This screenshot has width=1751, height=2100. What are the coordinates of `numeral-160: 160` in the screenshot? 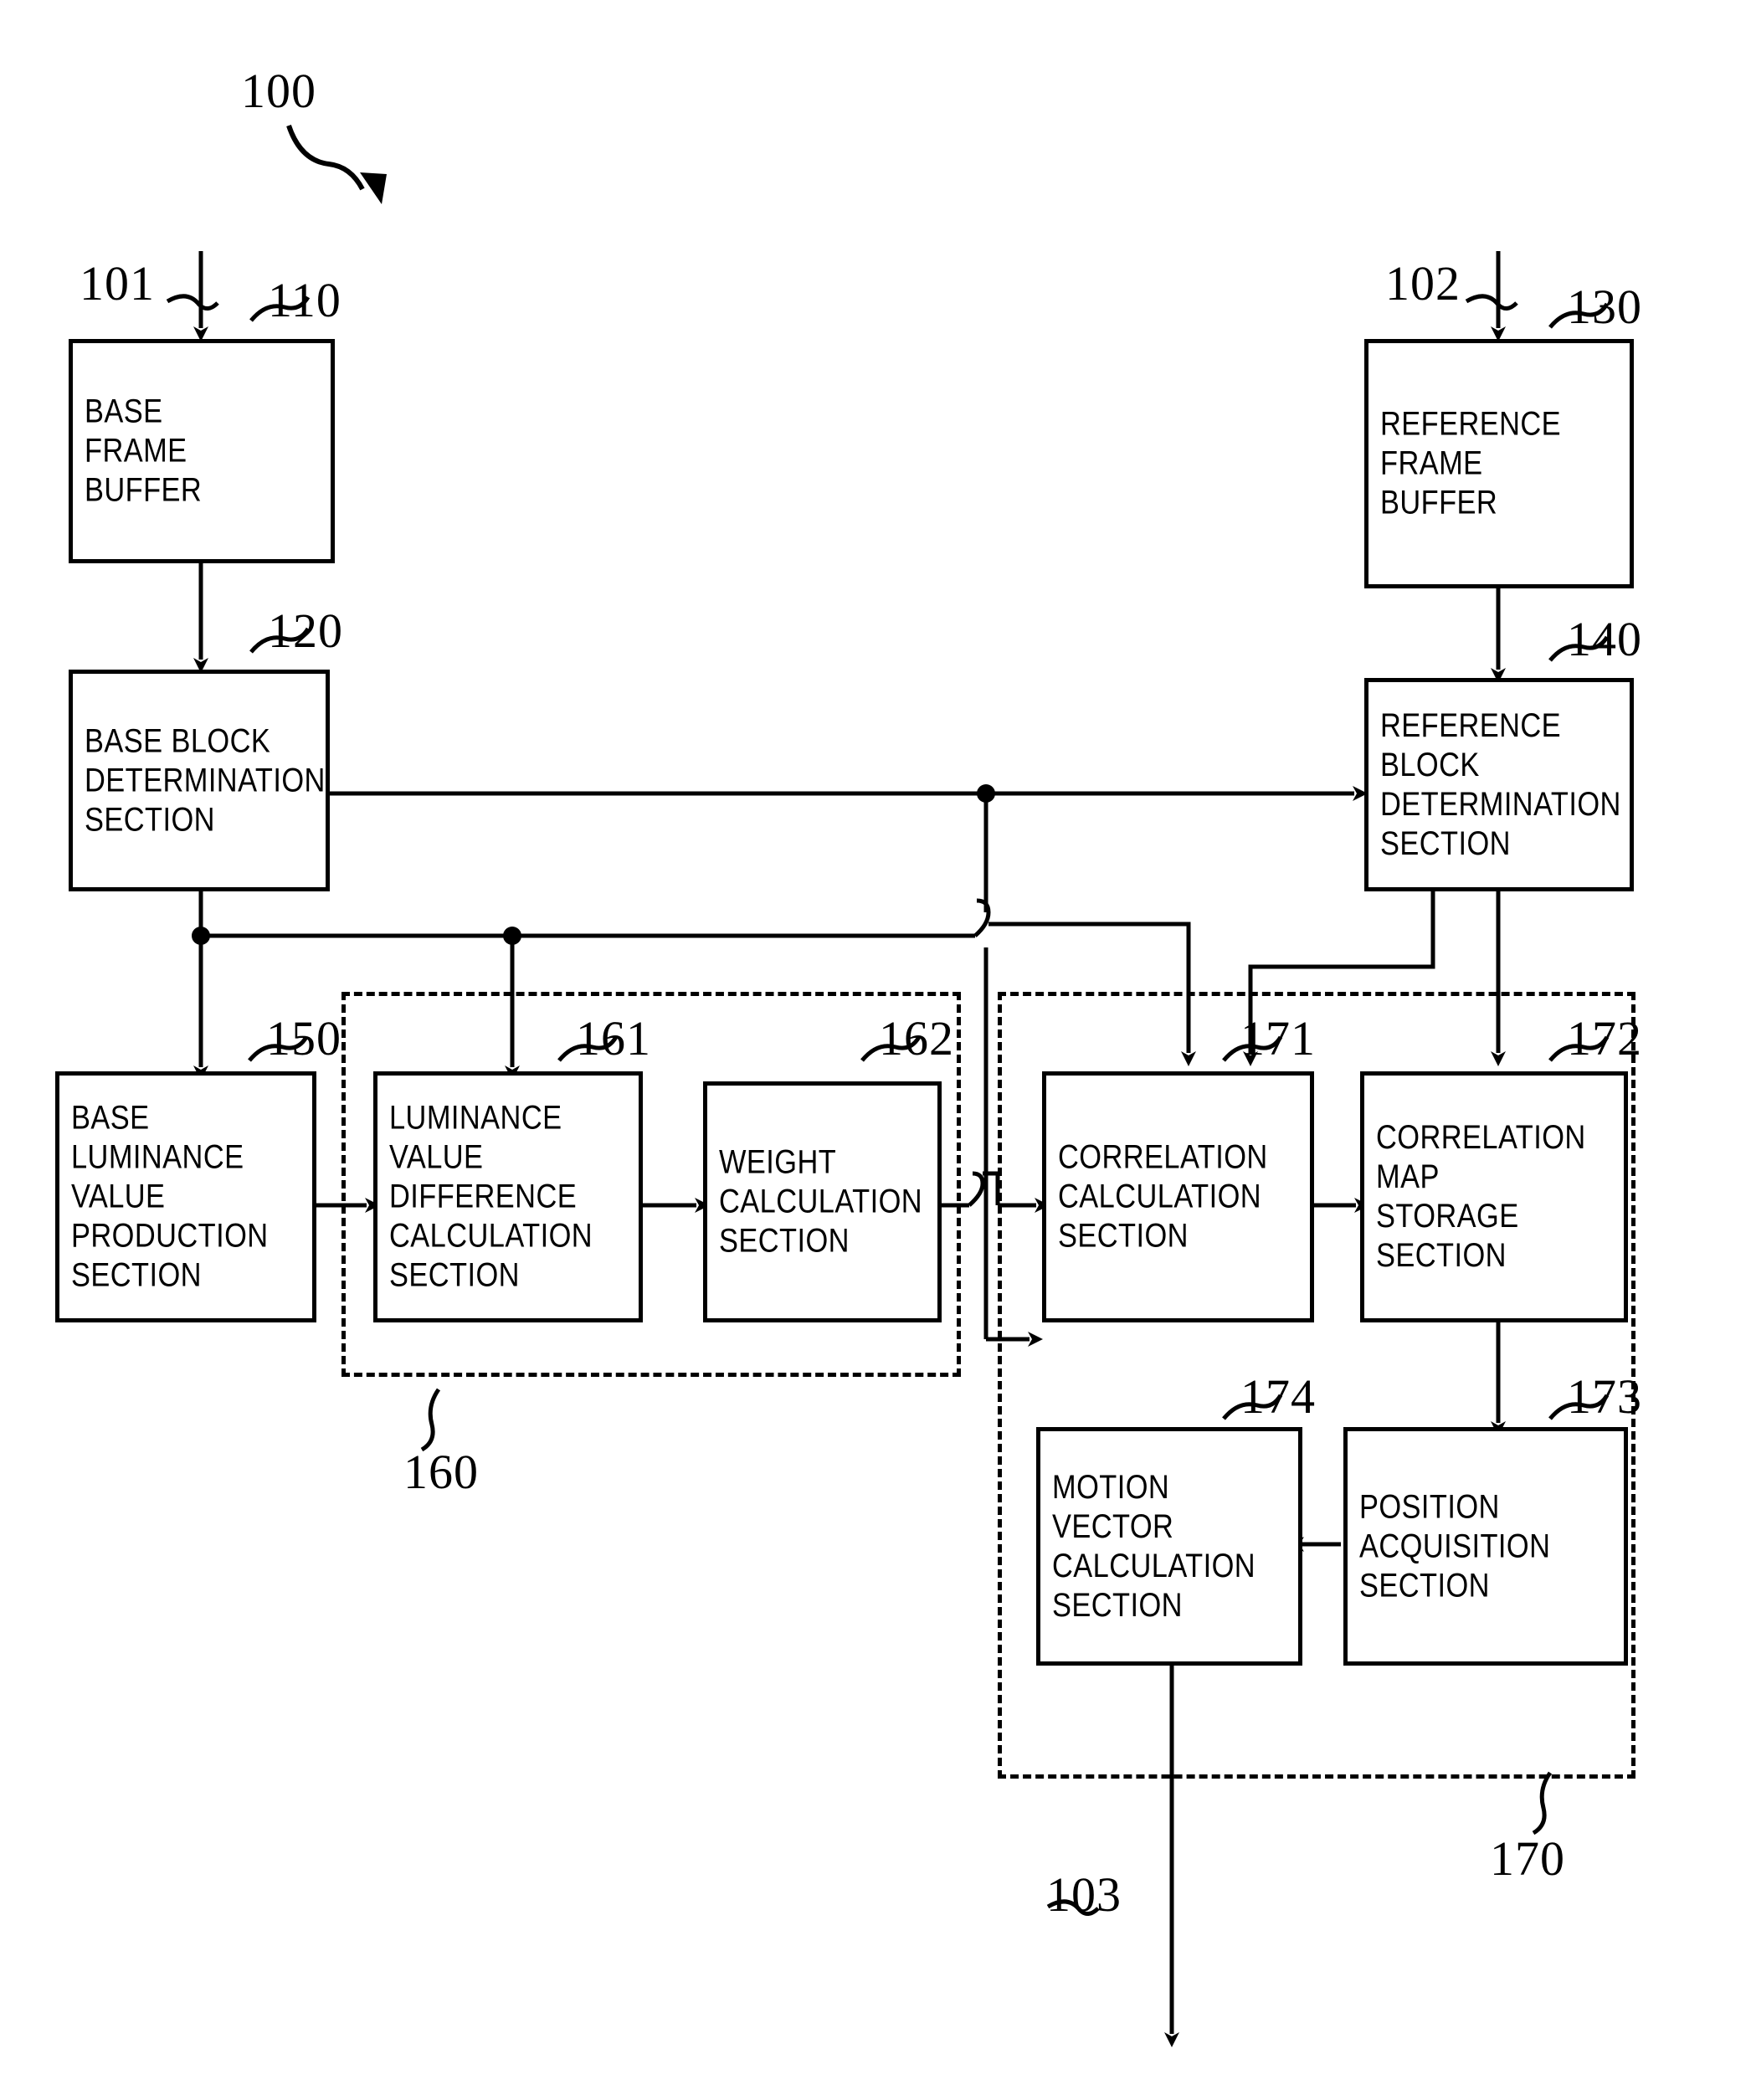 It's located at (441, 1472).